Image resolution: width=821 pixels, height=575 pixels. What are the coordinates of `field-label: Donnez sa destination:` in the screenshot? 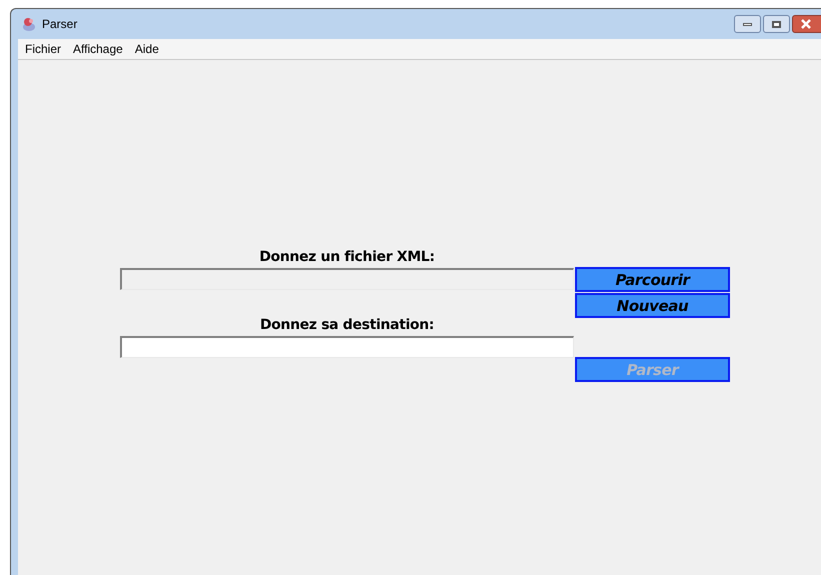 It's located at (347, 325).